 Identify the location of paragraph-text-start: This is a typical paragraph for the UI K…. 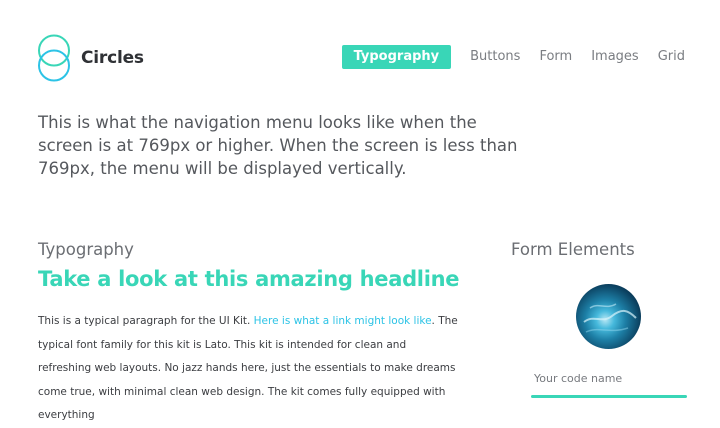
(146, 321).